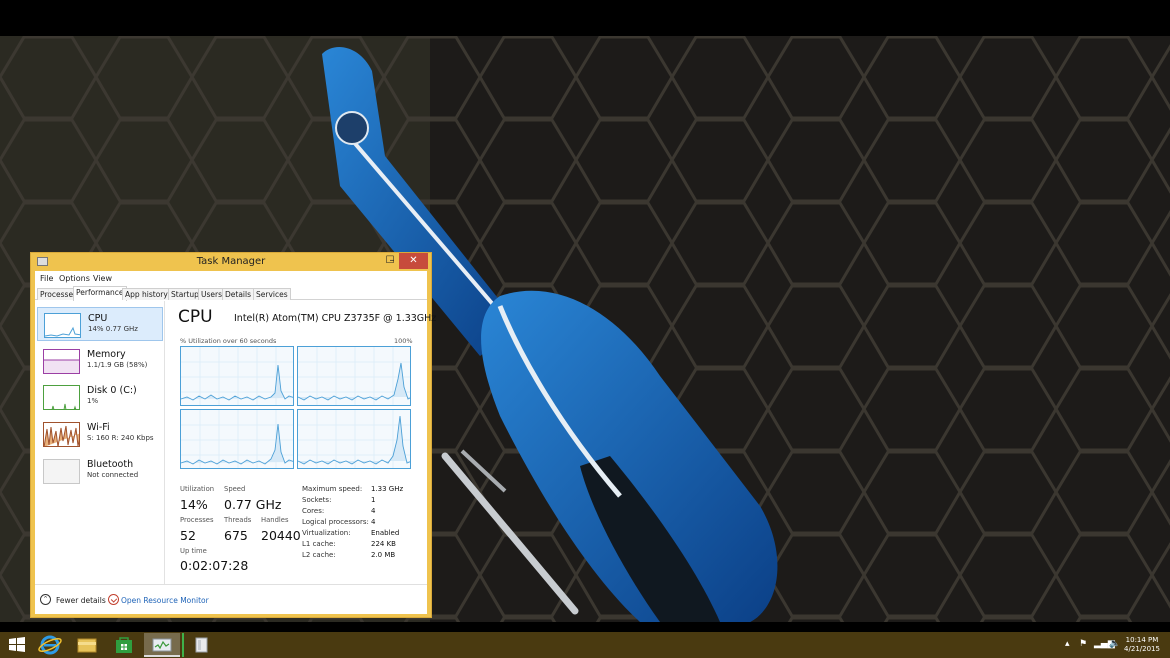 This screenshot has height=658, width=1170. I want to click on start-icon, so click(17, 644).